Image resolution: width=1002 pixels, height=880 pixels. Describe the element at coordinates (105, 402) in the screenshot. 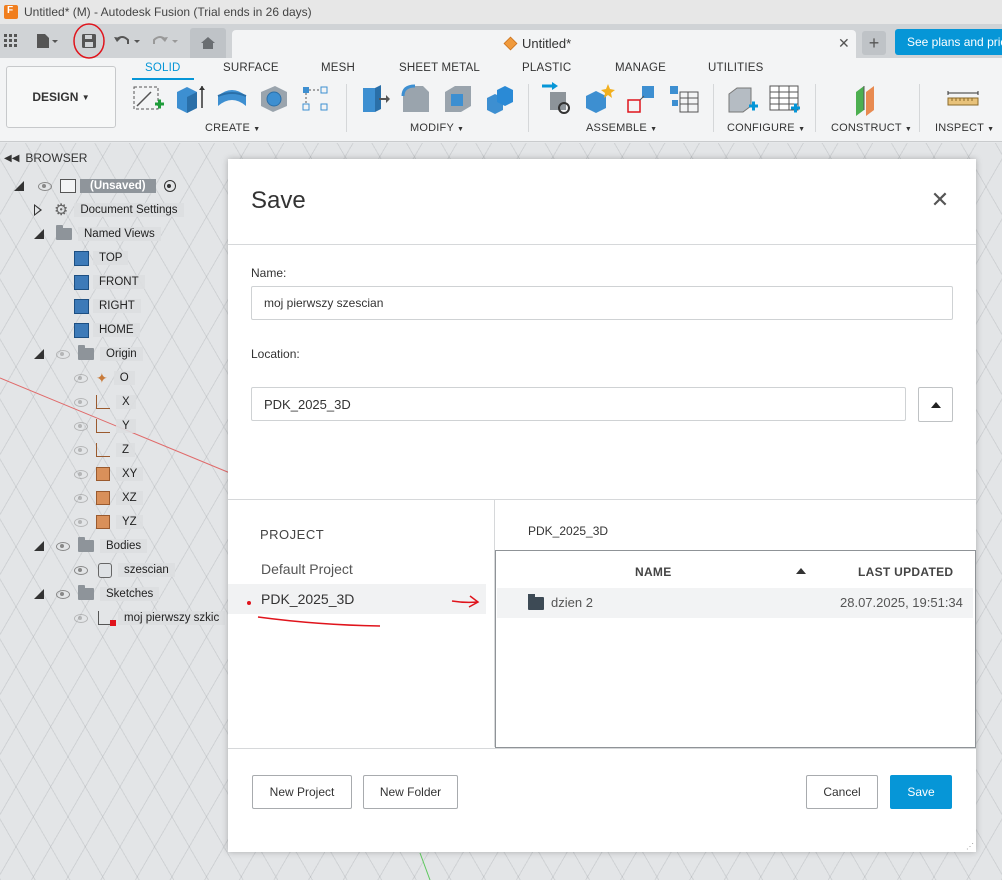

I see `tree-item-axis-x: X` at that location.